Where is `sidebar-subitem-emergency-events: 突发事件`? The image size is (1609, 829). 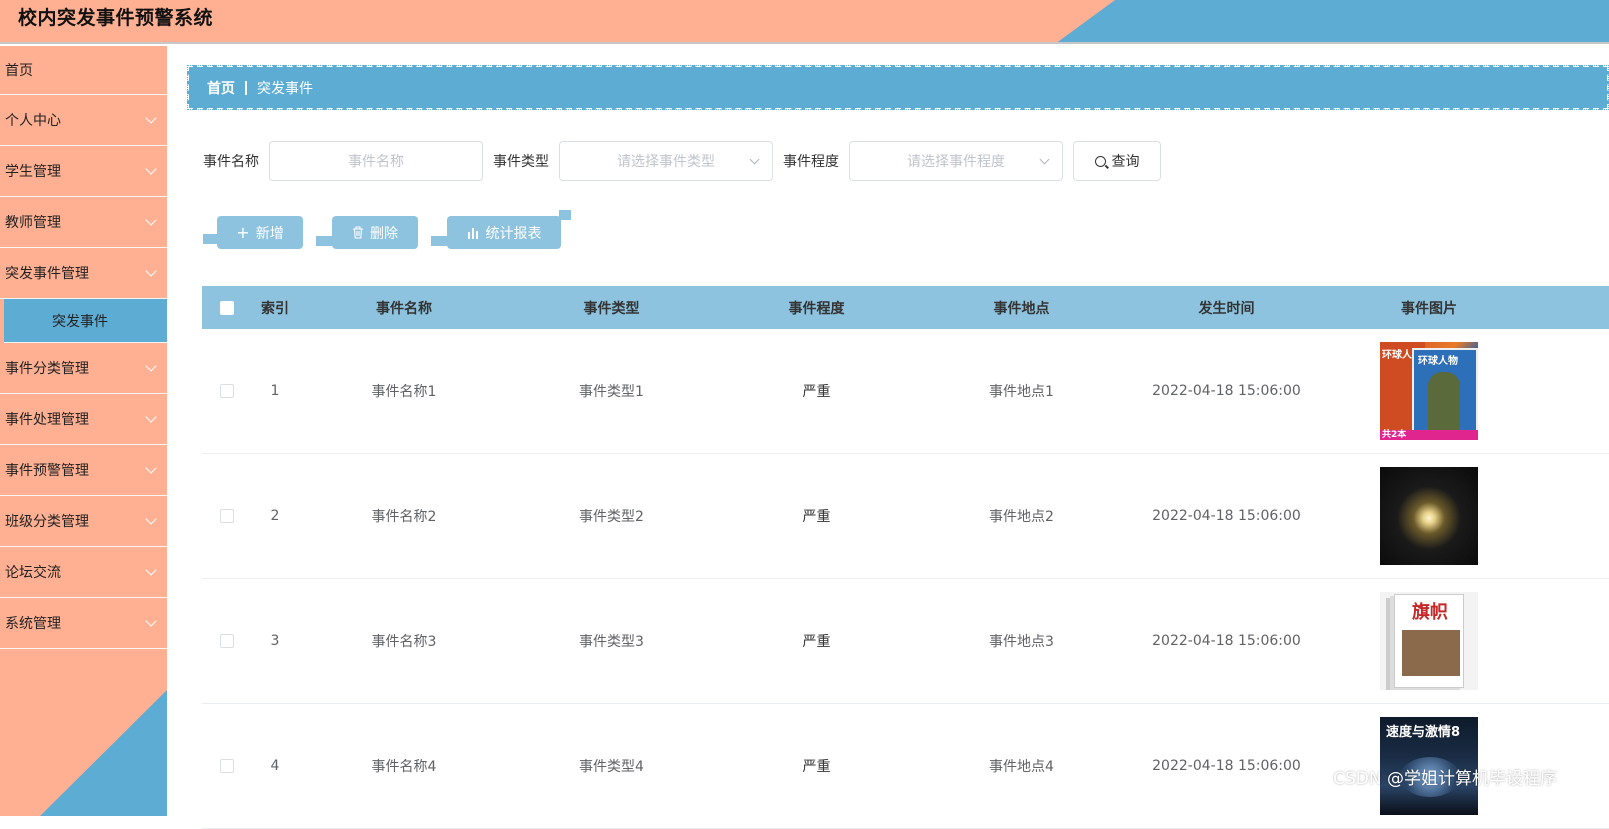 sidebar-subitem-emergency-events: 突发事件 is located at coordinates (85, 321).